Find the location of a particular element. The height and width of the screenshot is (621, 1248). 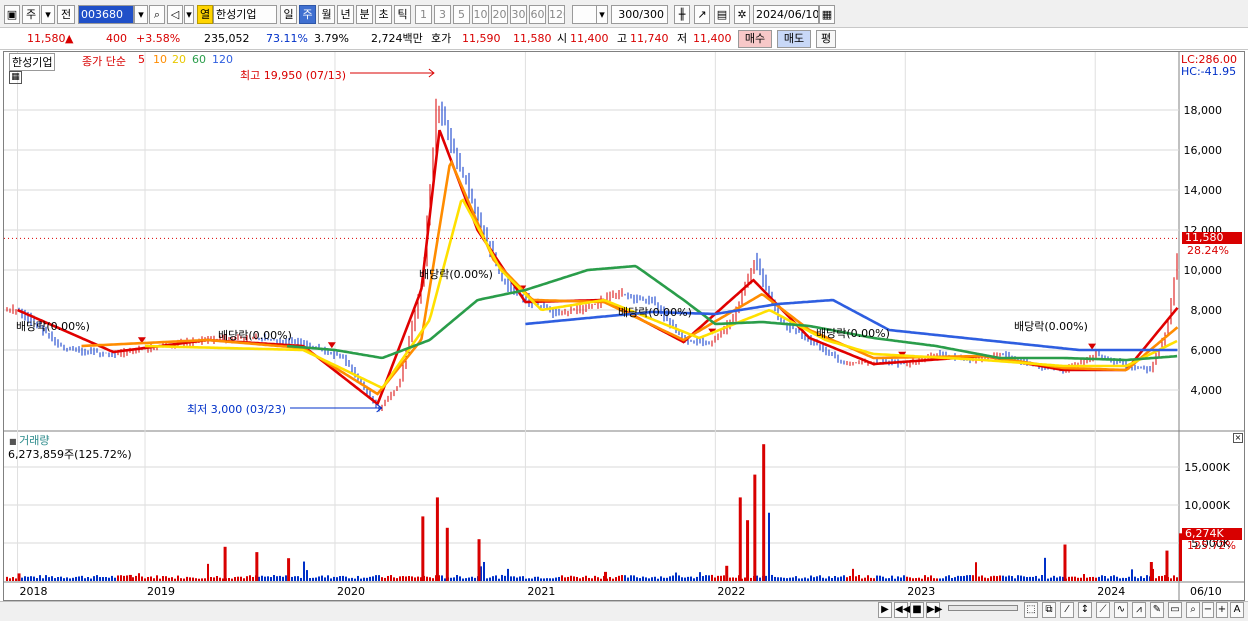

minute-button-4: 20 is located at coordinates (499, 14).